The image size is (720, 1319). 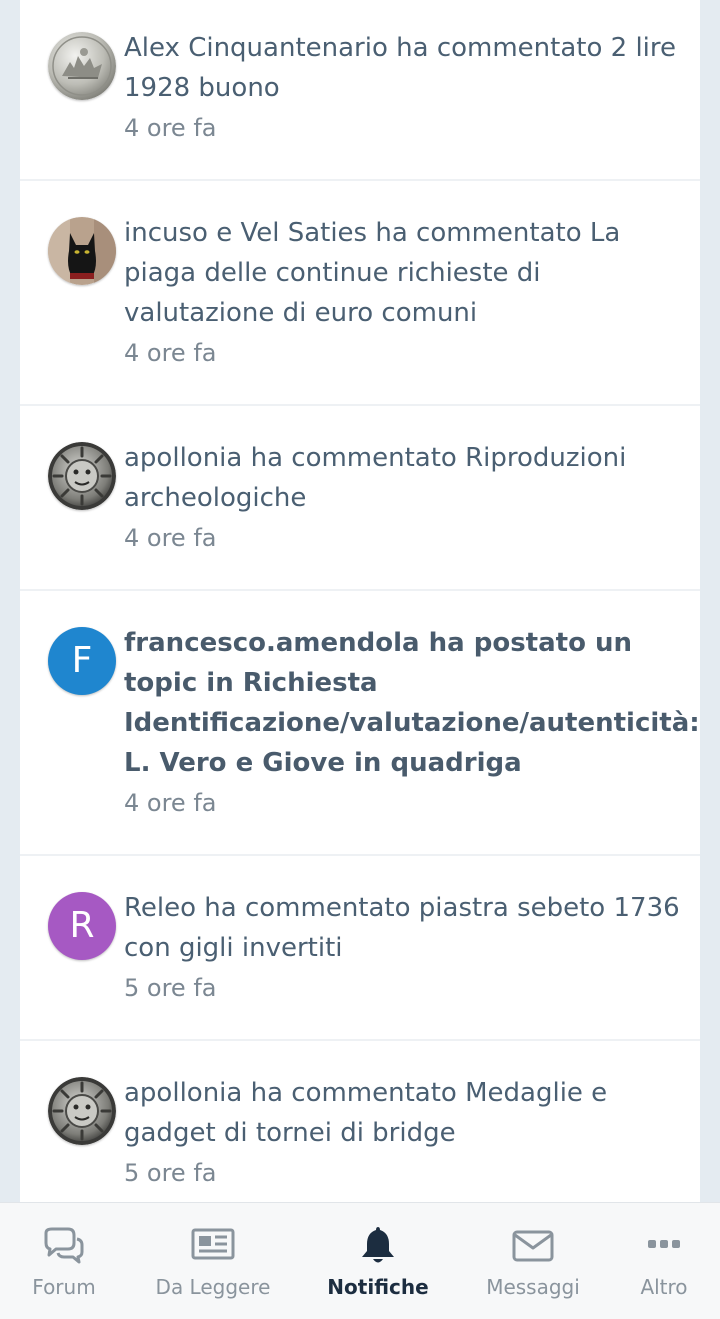 I want to click on more-dots-icon, so click(x=664, y=1245).